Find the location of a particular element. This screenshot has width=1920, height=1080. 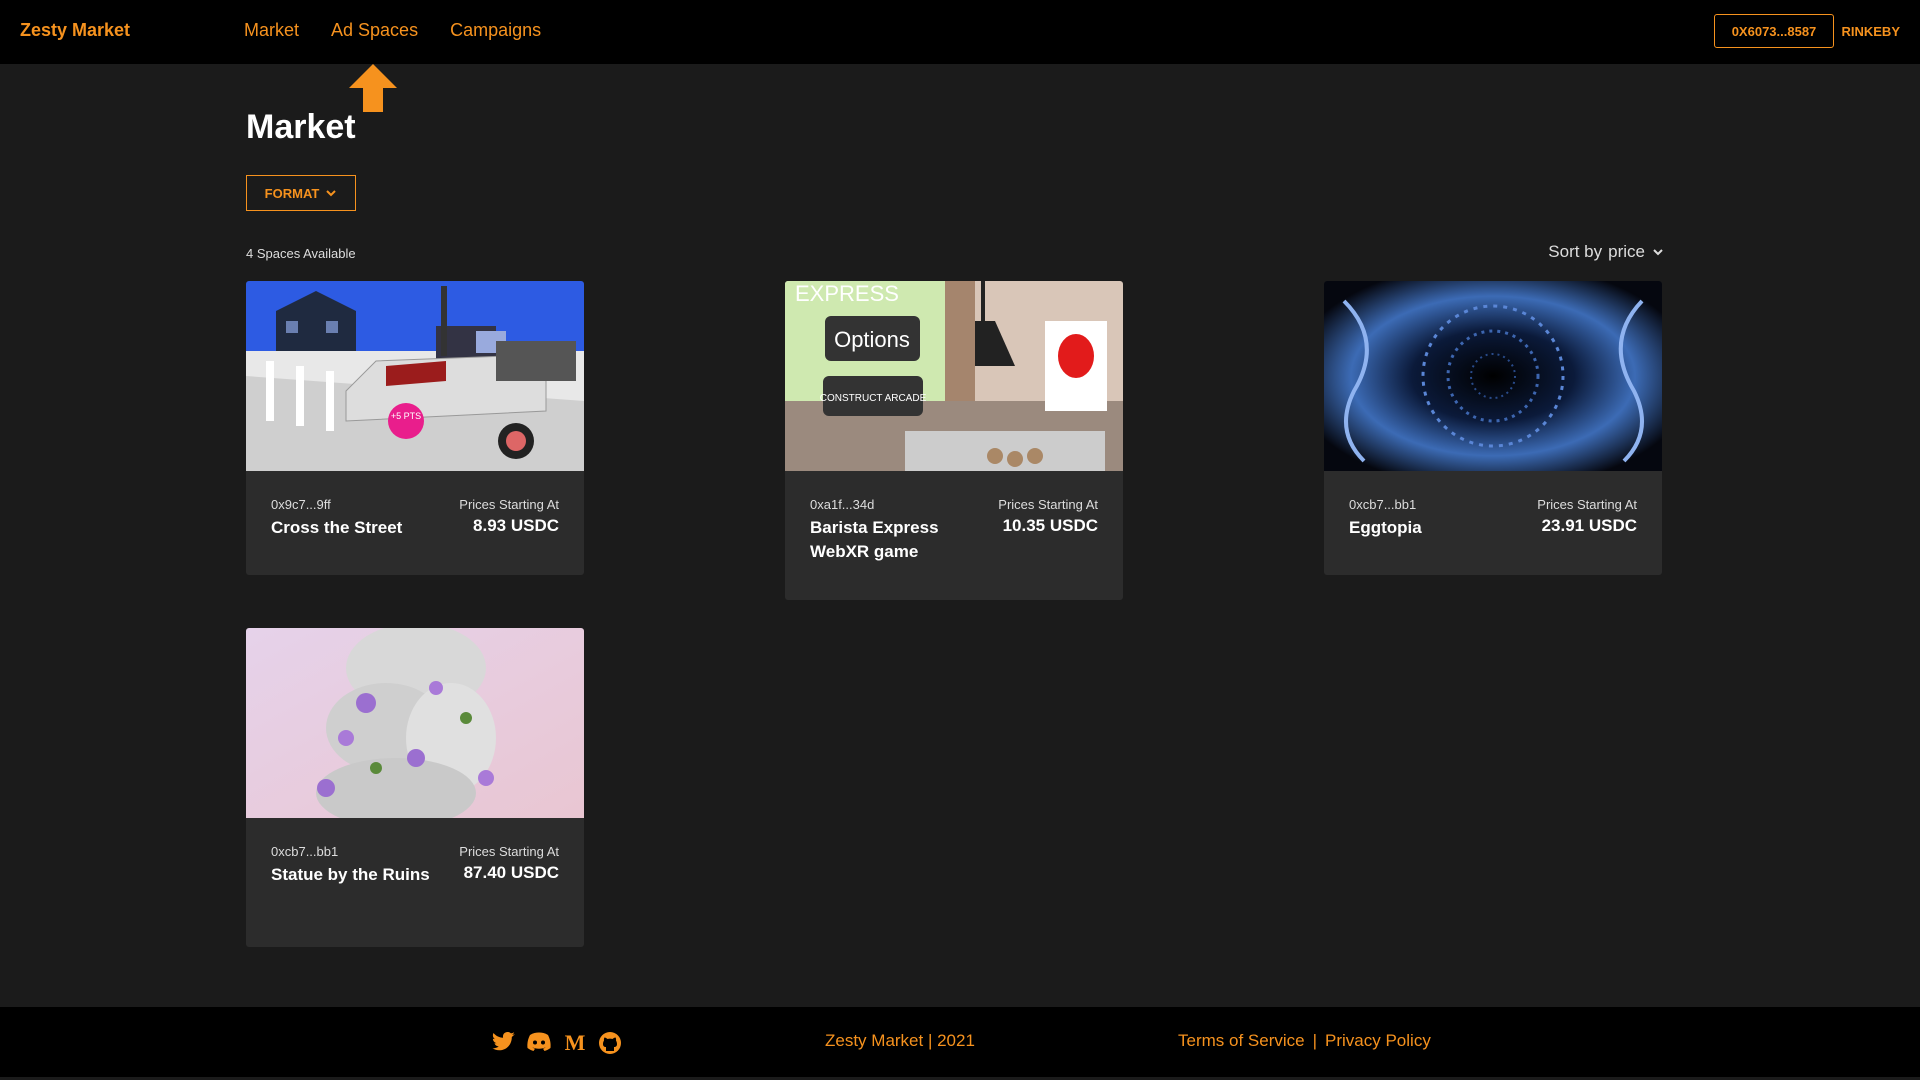

spaces-count: 4 Spaces Available is located at coordinates (301, 253).